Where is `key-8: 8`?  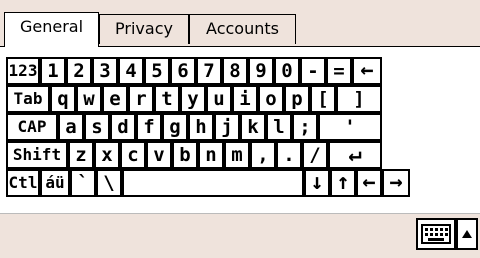 key-8: 8 is located at coordinates (235, 71).